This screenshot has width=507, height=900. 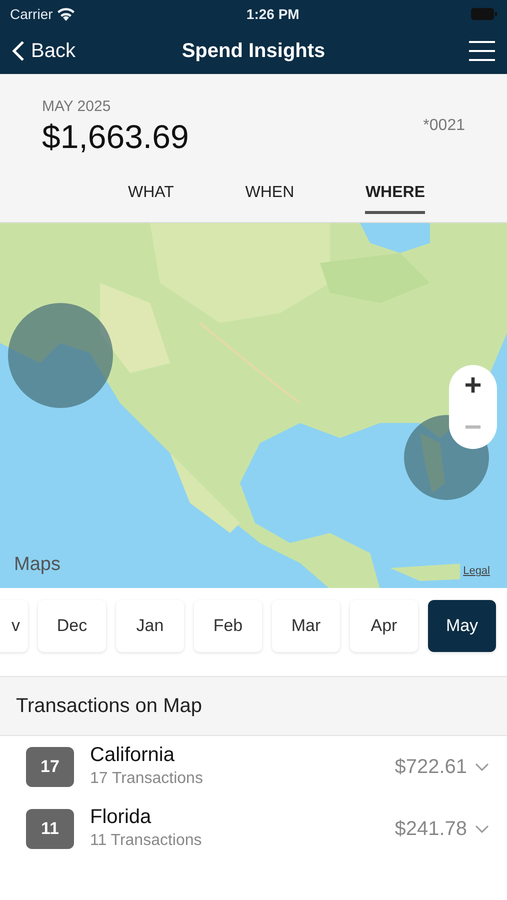 What do you see at coordinates (482, 51) in the screenshot?
I see `menu-icon` at bounding box center [482, 51].